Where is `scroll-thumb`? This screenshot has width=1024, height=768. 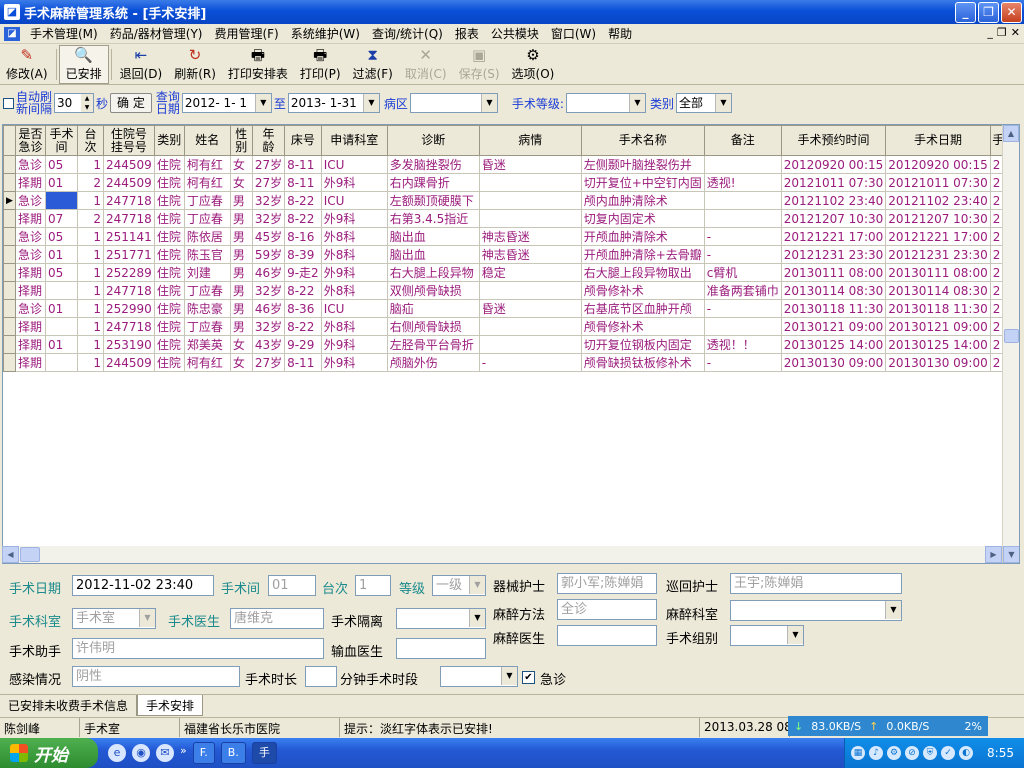 scroll-thumb is located at coordinates (1011, 336).